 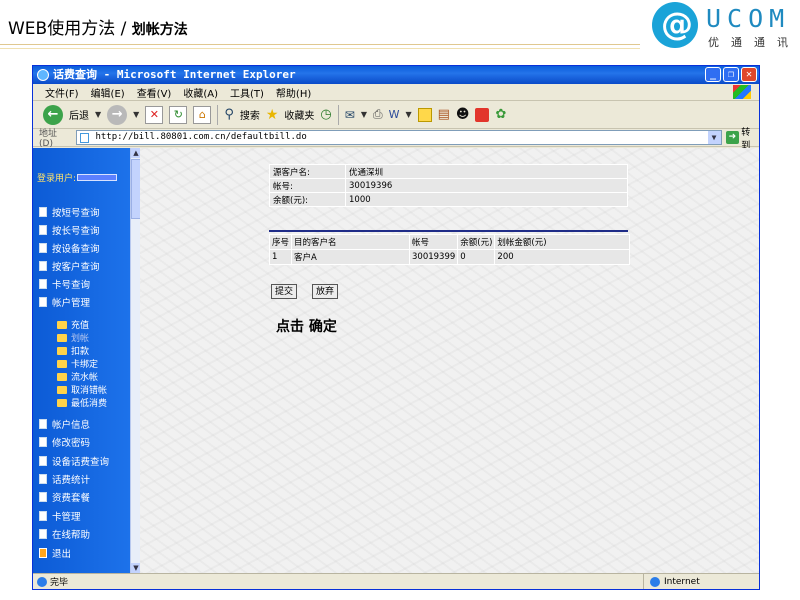 What do you see at coordinates (97, 177) in the screenshot?
I see `login-user-value` at bounding box center [97, 177].